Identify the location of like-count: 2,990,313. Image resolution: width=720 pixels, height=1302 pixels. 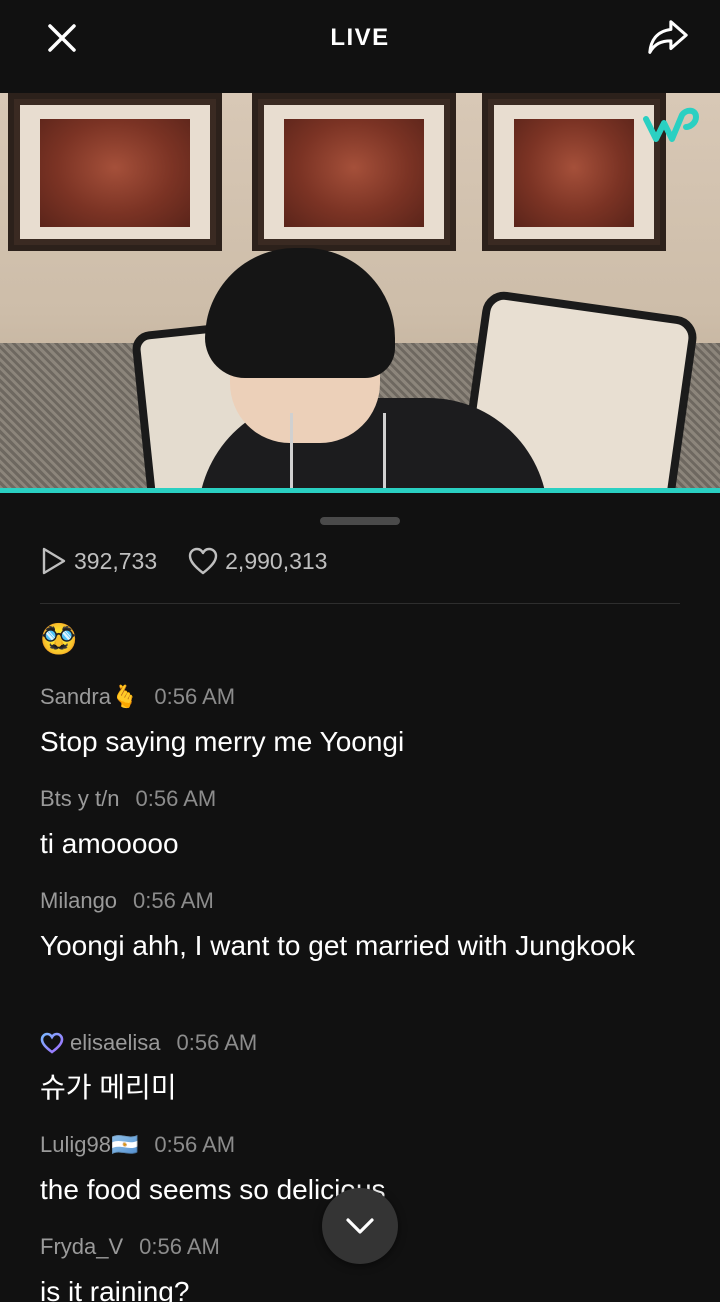
(257, 561).